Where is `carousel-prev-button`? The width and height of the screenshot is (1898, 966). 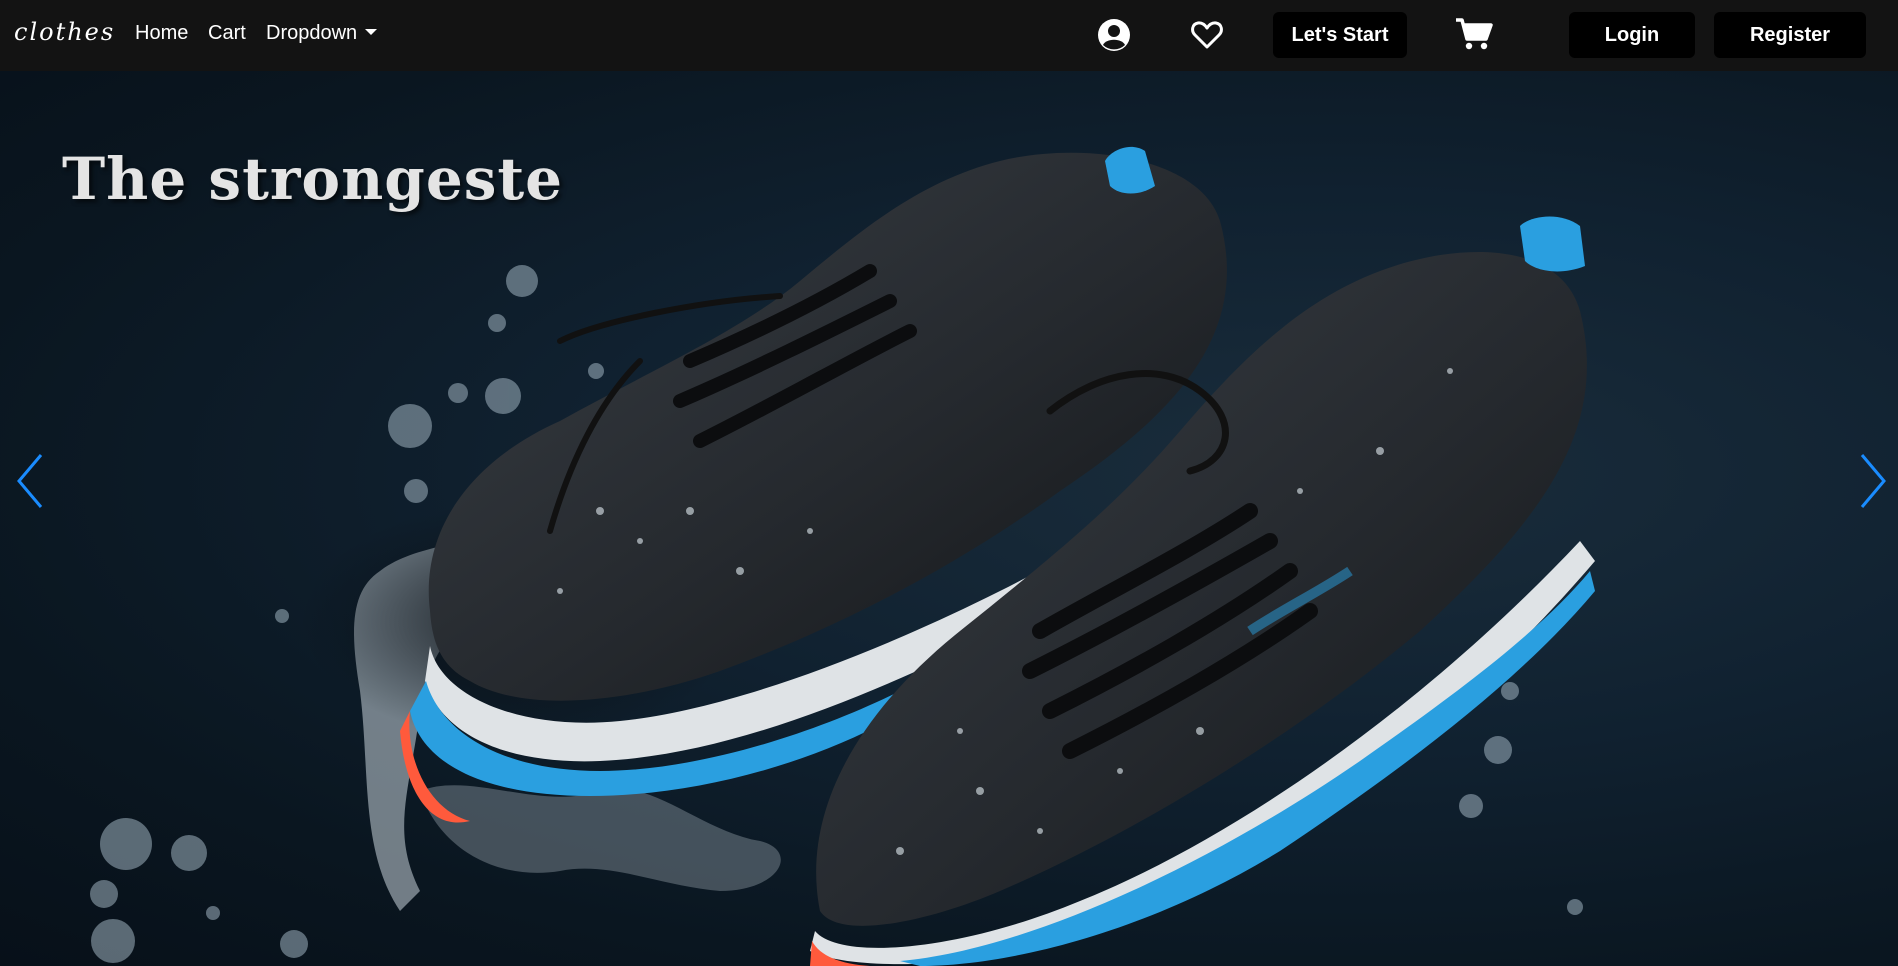
carousel-prev-button is located at coordinates (30, 481).